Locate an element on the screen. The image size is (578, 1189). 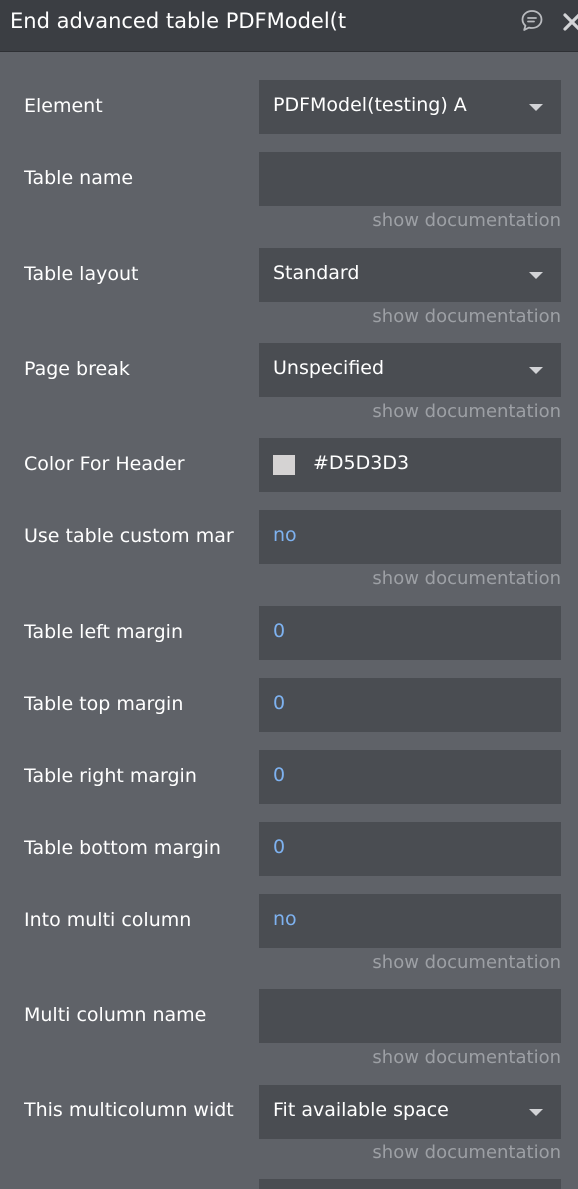
color-for-header-label: Color For Header is located at coordinates (104, 464).